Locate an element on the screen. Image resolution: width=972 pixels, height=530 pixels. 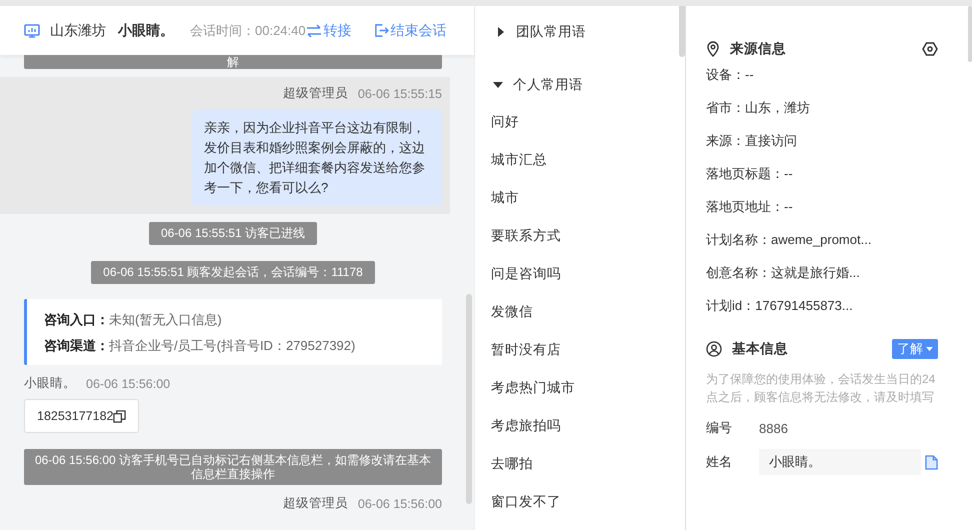
name-input-field: 小眼睛。 is located at coordinates (840, 462).